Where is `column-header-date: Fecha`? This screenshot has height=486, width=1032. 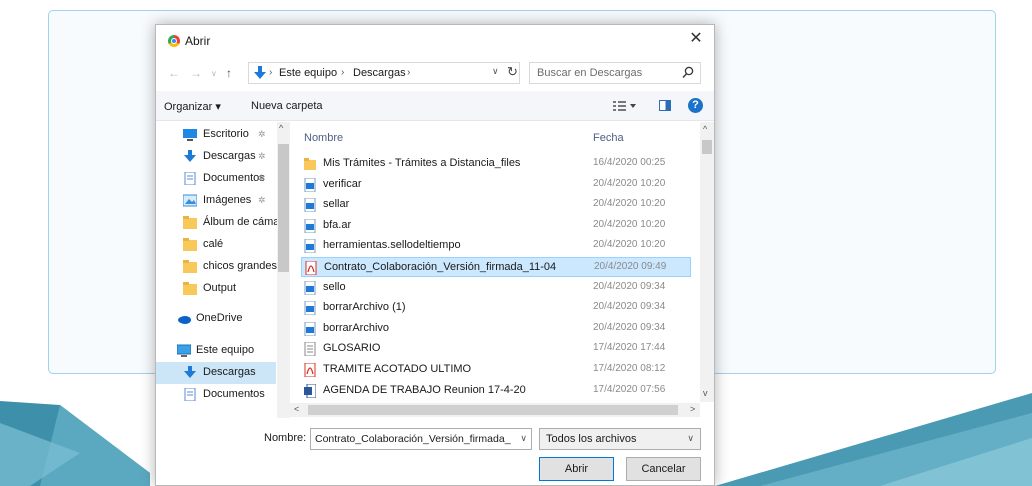
column-header-date: Fecha is located at coordinates (608, 138).